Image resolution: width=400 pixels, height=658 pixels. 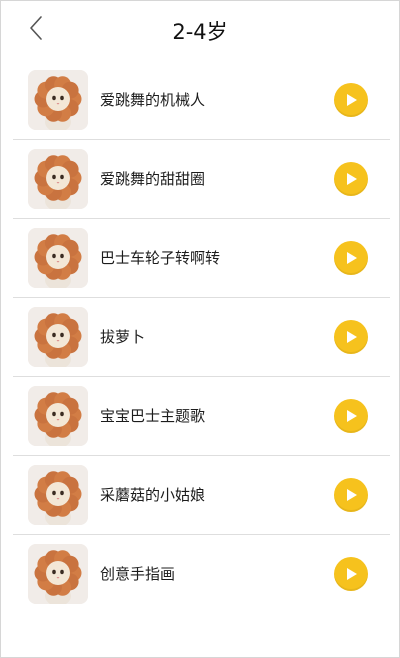 What do you see at coordinates (153, 416) in the screenshot?
I see `song-title: 宝宝巴士主题歌` at bounding box center [153, 416].